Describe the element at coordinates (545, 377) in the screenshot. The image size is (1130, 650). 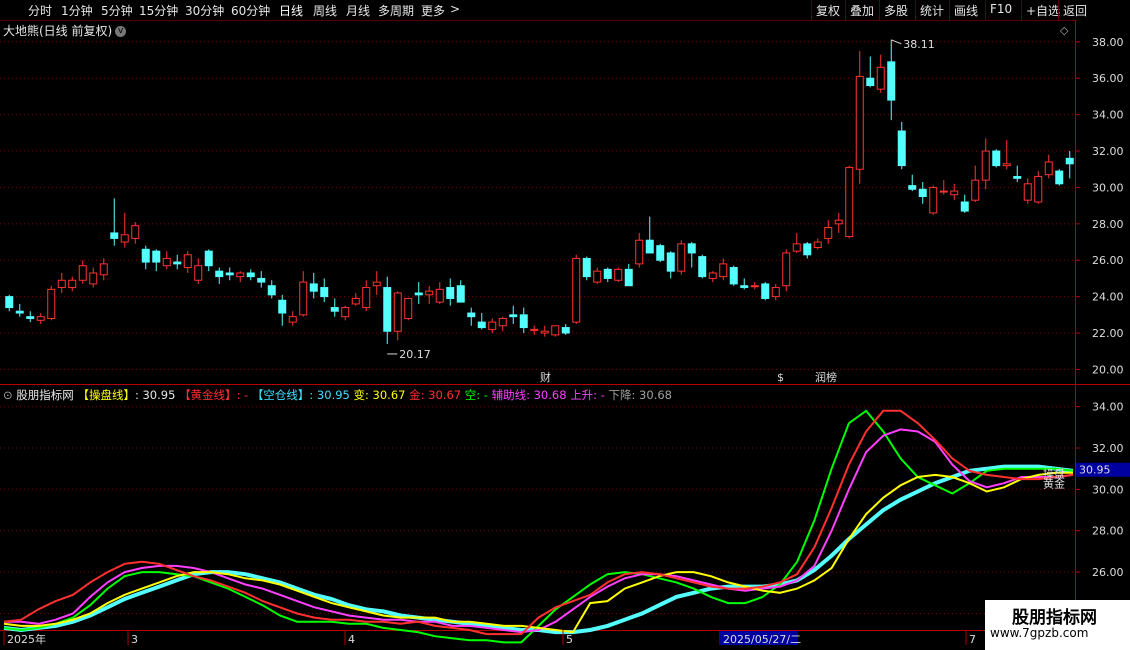
I see `event-marker-0: 财` at that location.